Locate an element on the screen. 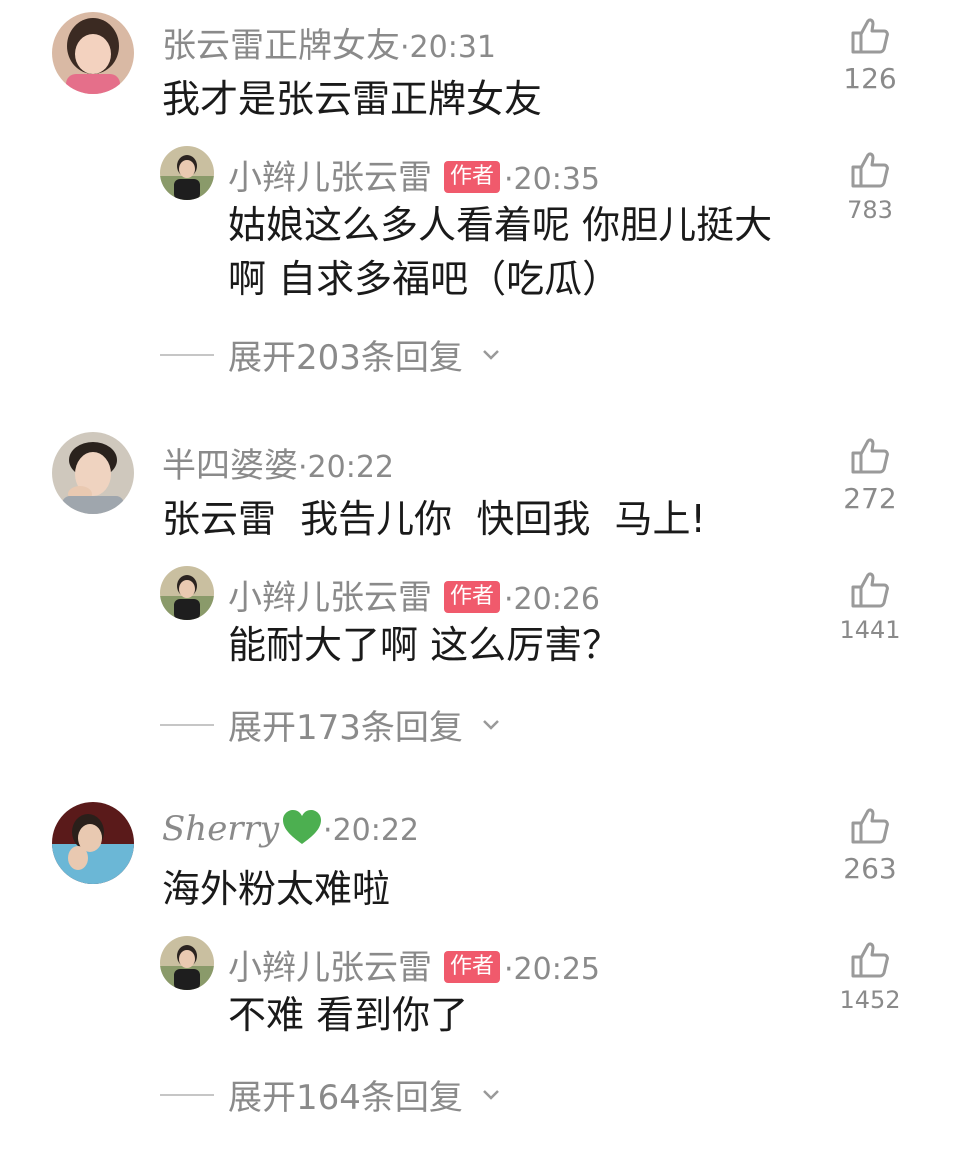 Image resolution: width=960 pixels, height=1158 pixels. like-button: 263 is located at coordinates (870, 845).